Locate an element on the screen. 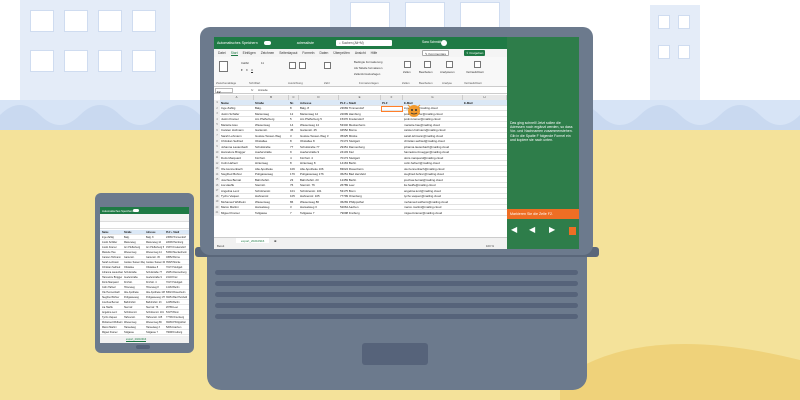 This screenshot has width=800, height=400. table-cell: Gustav-Tessen-Weg 3 is located at coordinates (319, 136).